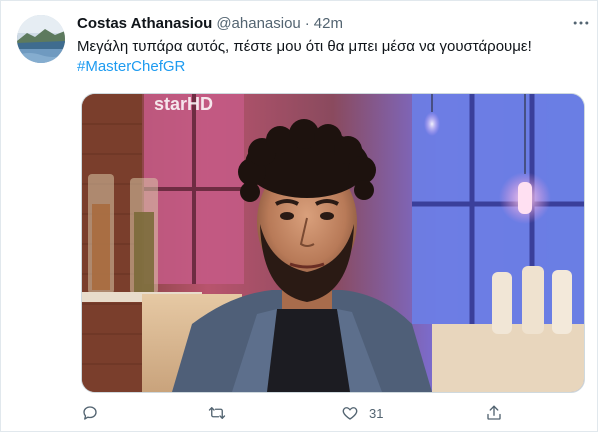  I want to click on tweet-actions-bar: 31, so click(299, 413).